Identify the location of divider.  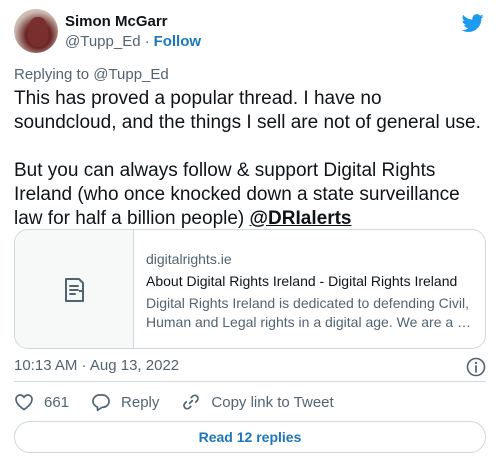
(250, 381).